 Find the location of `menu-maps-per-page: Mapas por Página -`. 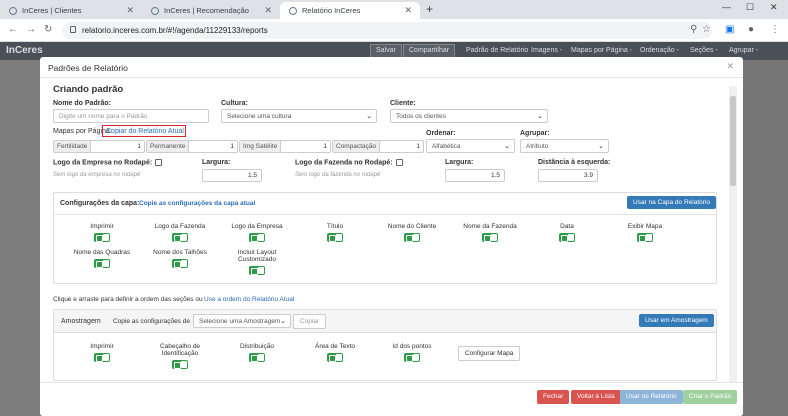

menu-maps-per-page: Mapas por Página - is located at coordinates (601, 50).